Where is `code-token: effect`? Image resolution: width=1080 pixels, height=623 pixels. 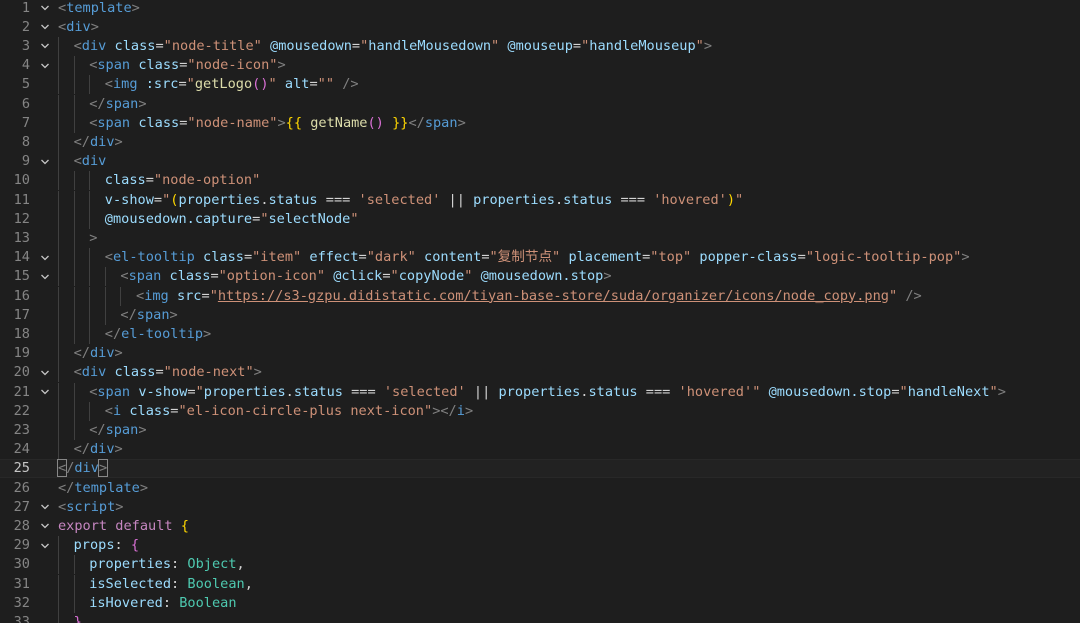 code-token: effect is located at coordinates (334, 257).